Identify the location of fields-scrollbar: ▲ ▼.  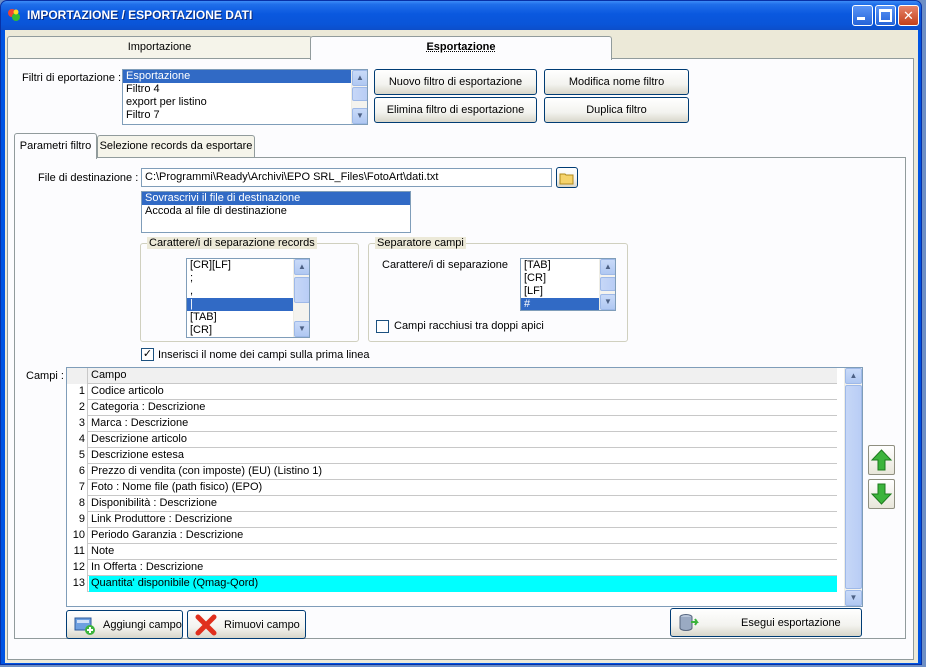
(853, 487).